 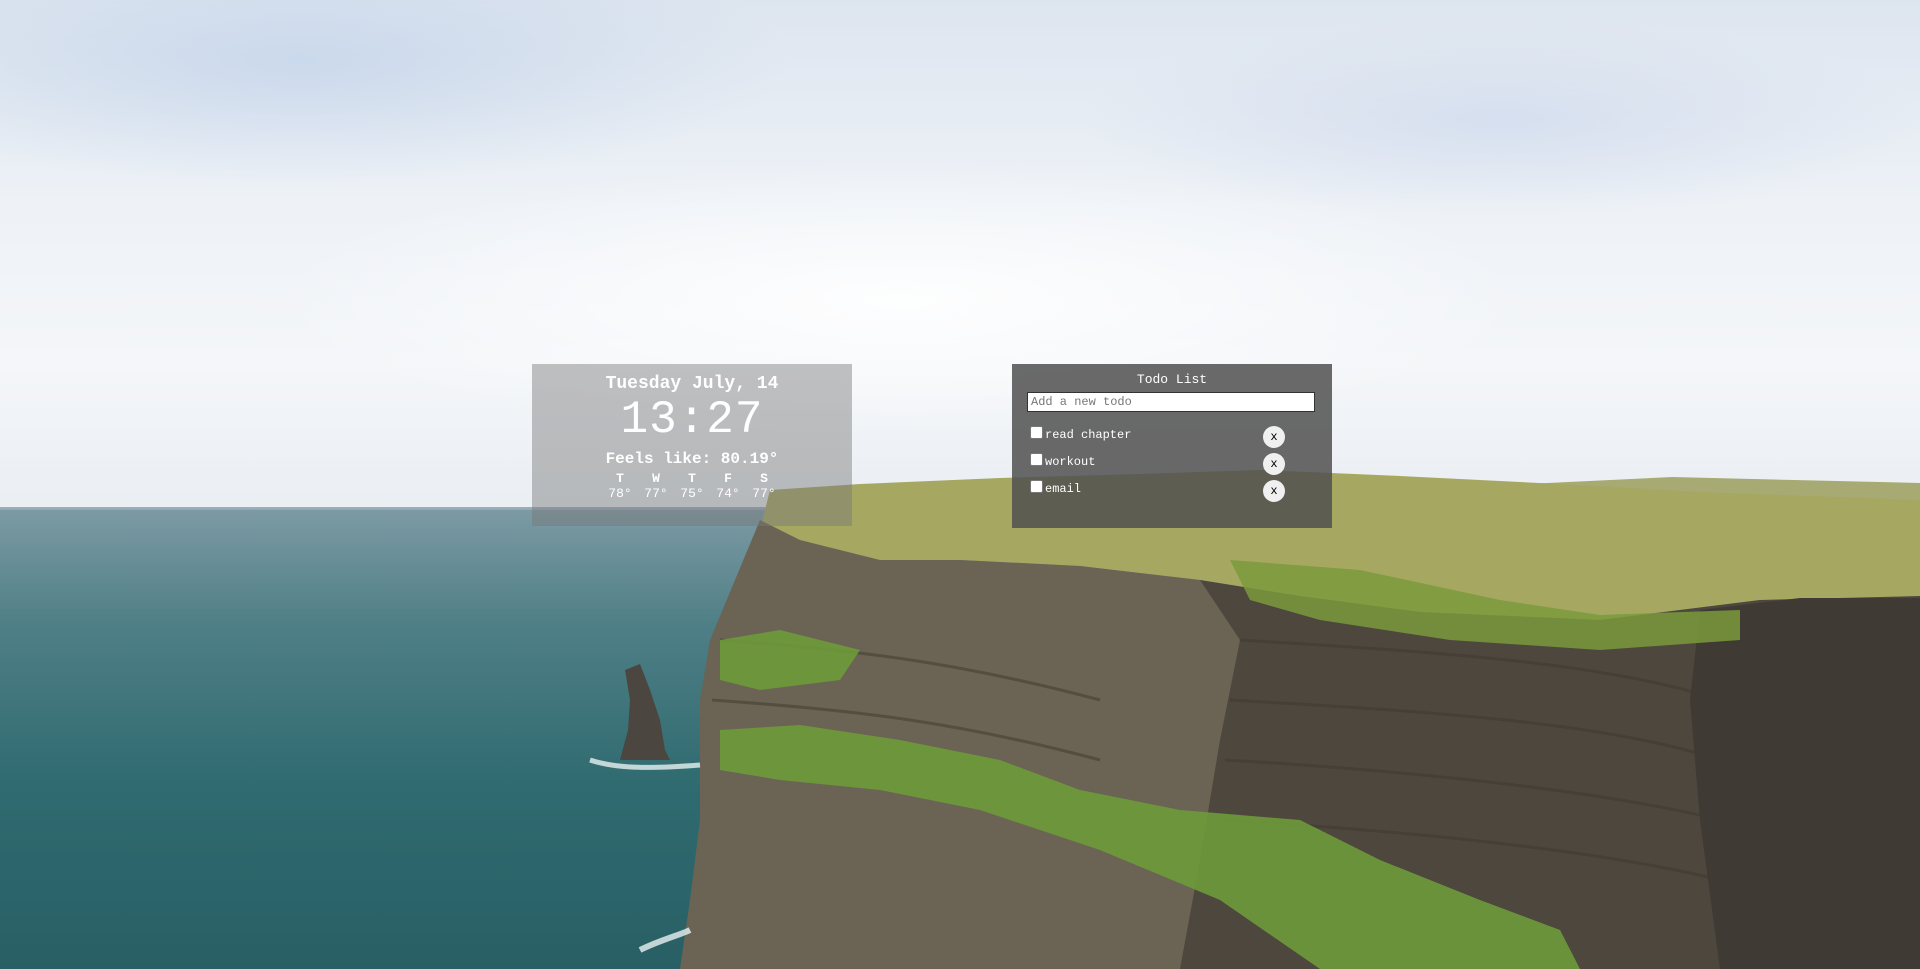 I want to click on forecast-day: T 78°, so click(x=620, y=486).